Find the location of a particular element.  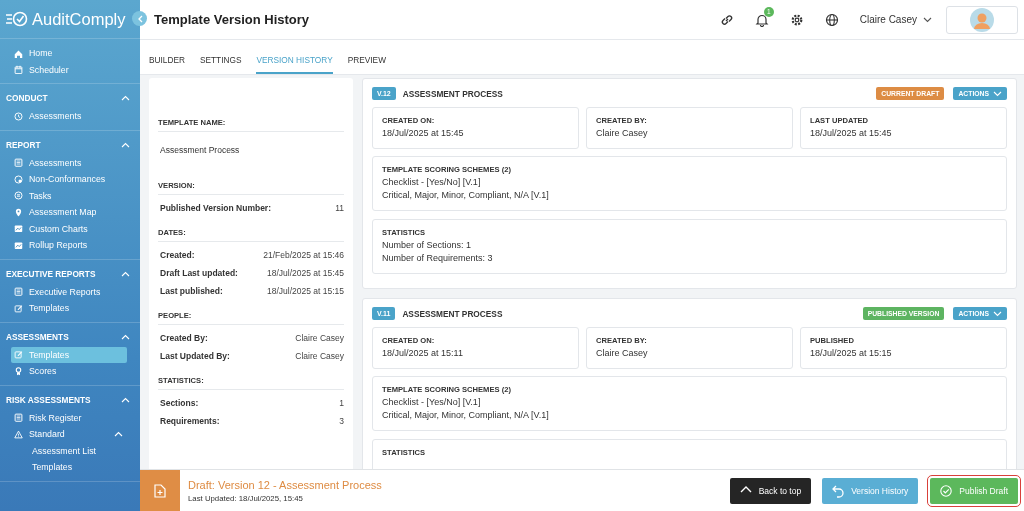

sidebar-item: Assessment List is located at coordinates (69, 450).